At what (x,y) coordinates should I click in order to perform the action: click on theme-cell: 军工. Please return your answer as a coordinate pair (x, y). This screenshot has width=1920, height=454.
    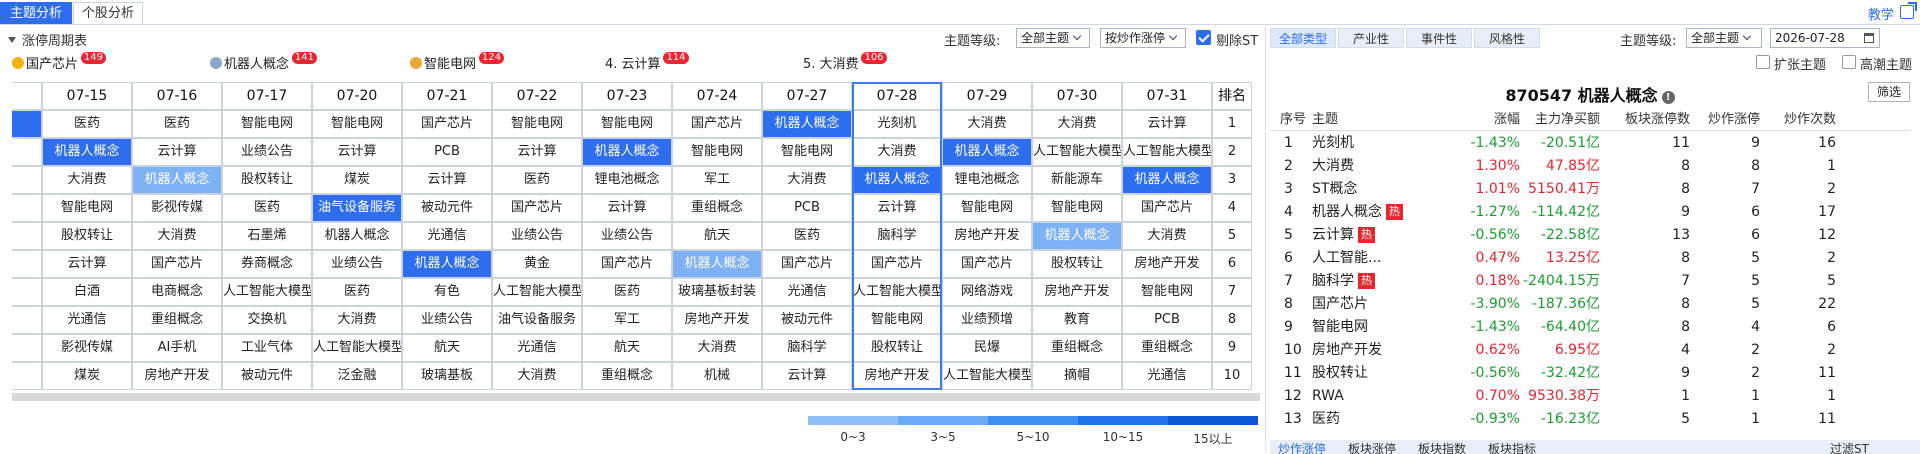
    Looking at the image, I should click on (627, 320).